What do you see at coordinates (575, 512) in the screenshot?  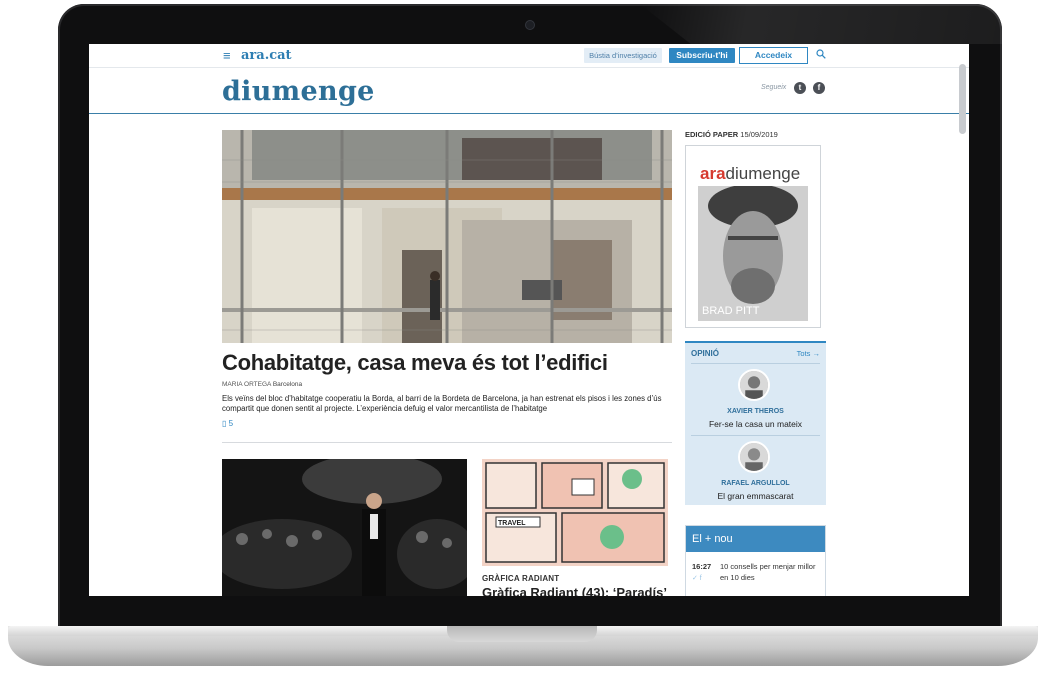 I see `radiant-graphic-image: TRAVEL` at bounding box center [575, 512].